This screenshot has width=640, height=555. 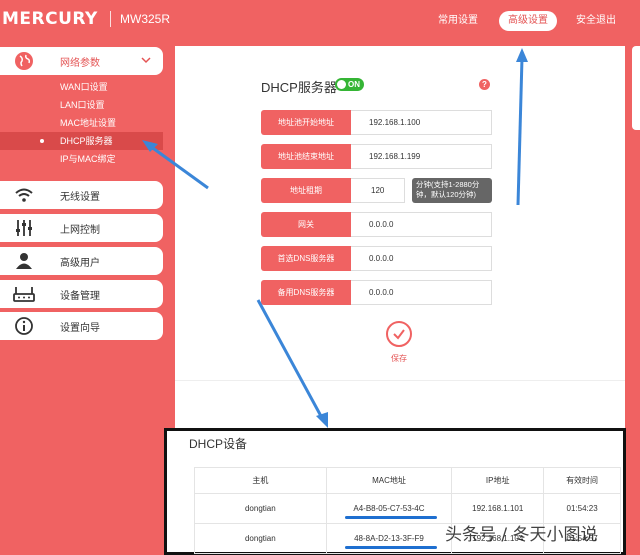 What do you see at coordinates (521, 535) in the screenshot?
I see `watermark: 头条号 / 冬天小图说` at bounding box center [521, 535].